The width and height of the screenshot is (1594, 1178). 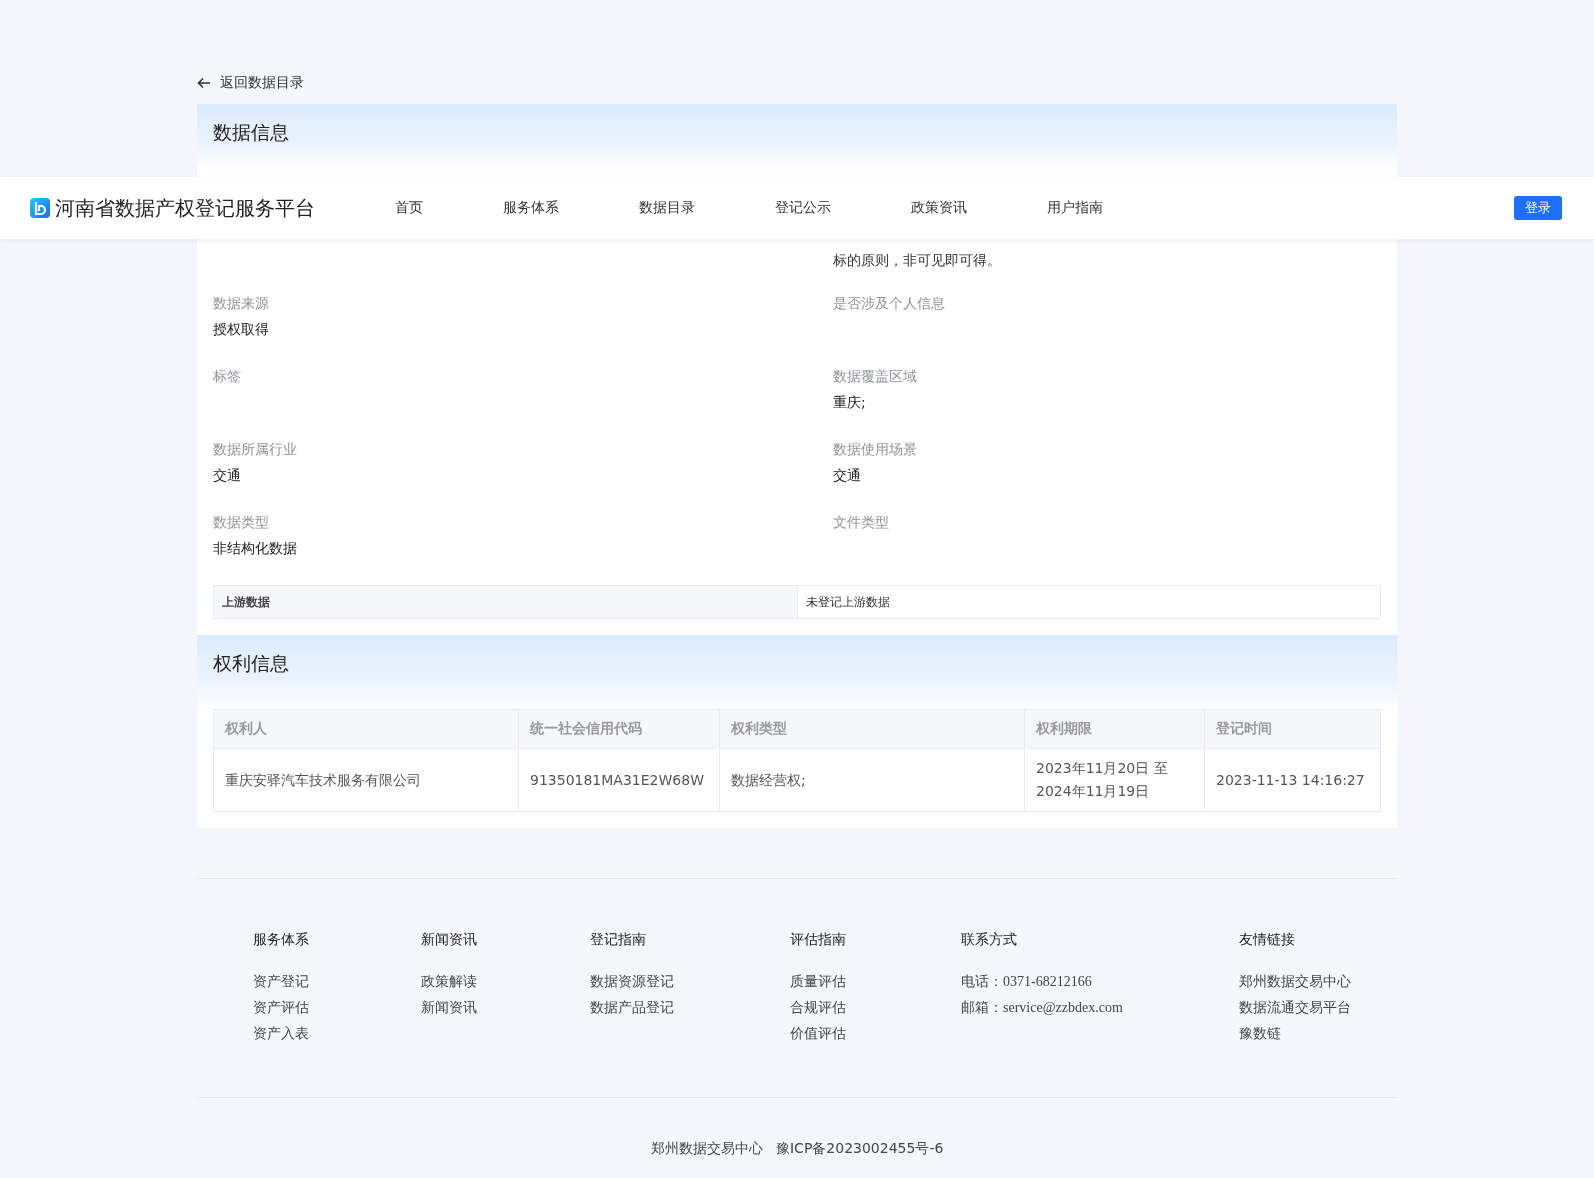 What do you see at coordinates (707, 208) in the screenshot?
I see `nav-item: 数据目录` at bounding box center [707, 208].